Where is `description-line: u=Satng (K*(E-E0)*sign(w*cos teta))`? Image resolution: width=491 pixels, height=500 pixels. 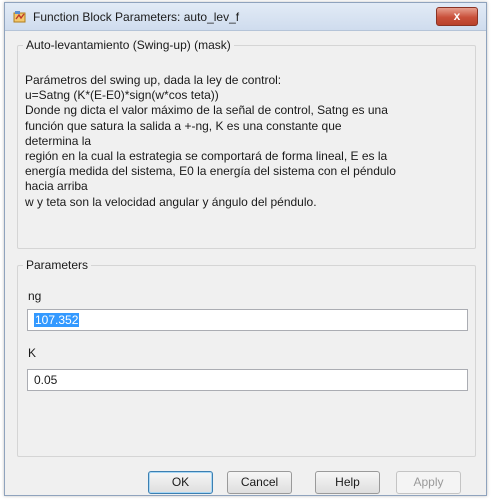 description-line: u=Satng (K*(E-E0)*sign(w*cos teta)) is located at coordinates (122, 95).